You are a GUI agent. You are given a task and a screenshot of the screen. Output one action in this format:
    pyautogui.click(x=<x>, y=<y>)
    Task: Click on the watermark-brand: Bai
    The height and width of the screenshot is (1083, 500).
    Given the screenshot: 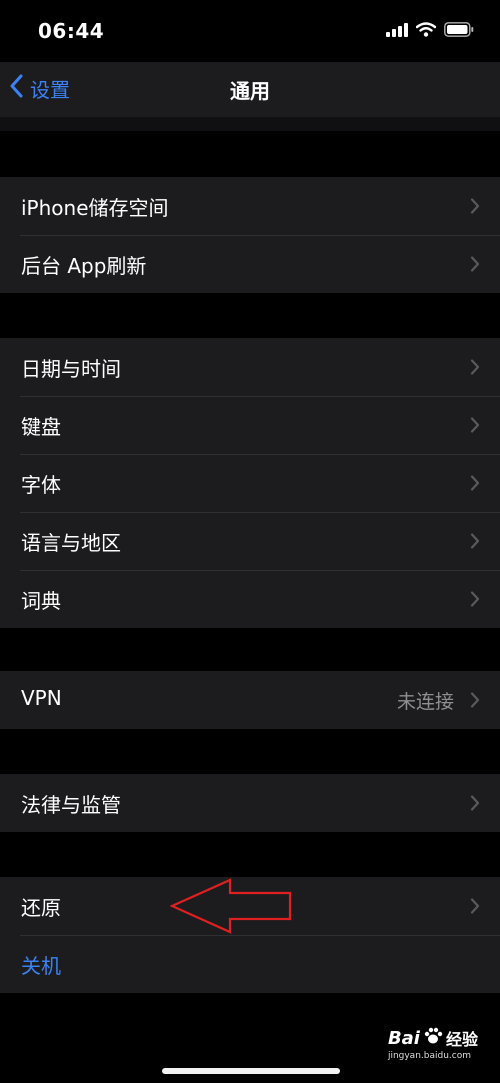 What is the action you would take?
    pyautogui.click(x=403, y=1038)
    